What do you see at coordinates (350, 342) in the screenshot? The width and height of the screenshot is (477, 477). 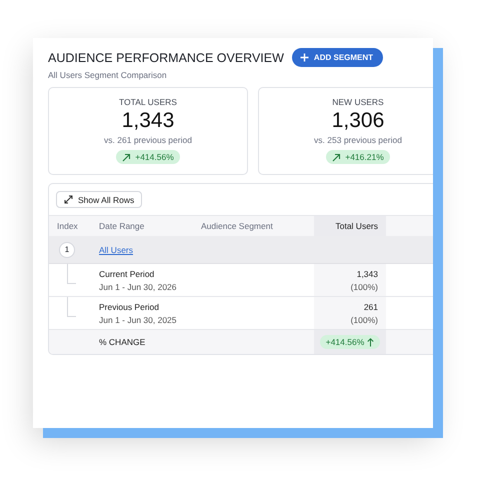 I see `change-pill: +414.56%` at bounding box center [350, 342].